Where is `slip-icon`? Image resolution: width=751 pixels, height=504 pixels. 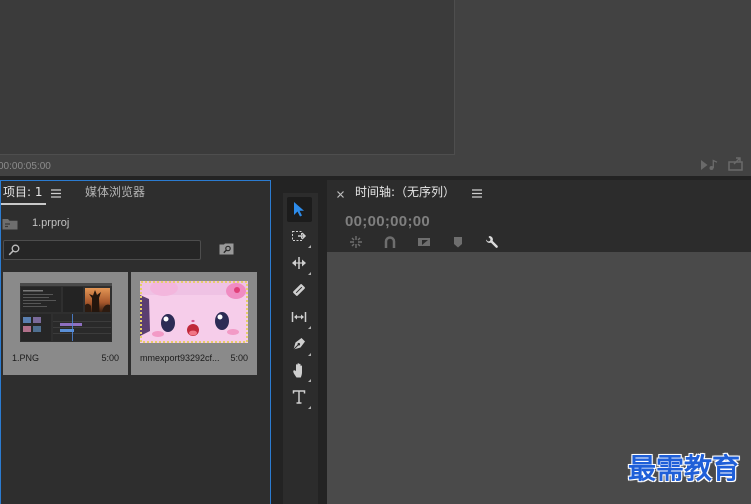
slip-icon is located at coordinates (299, 317).